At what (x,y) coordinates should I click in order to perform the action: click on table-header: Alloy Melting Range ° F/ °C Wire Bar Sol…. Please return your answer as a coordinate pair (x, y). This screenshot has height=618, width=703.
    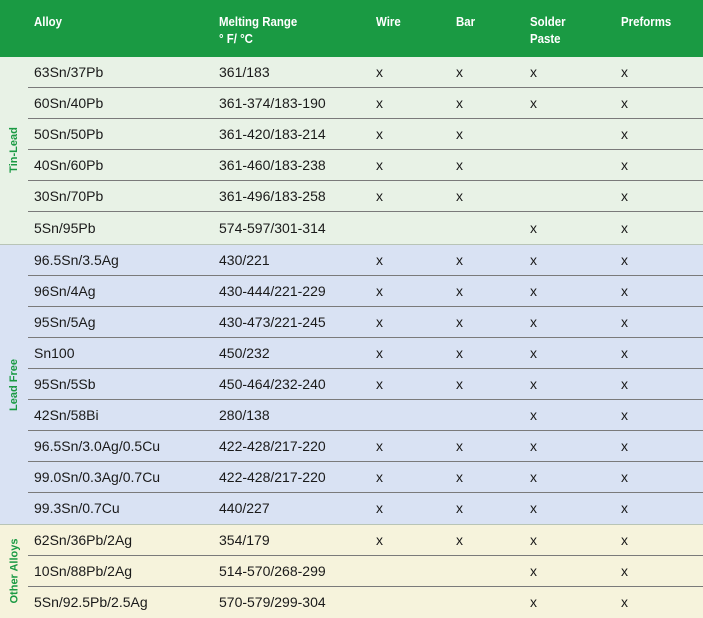
    Looking at the image, I should click on (351, 28).